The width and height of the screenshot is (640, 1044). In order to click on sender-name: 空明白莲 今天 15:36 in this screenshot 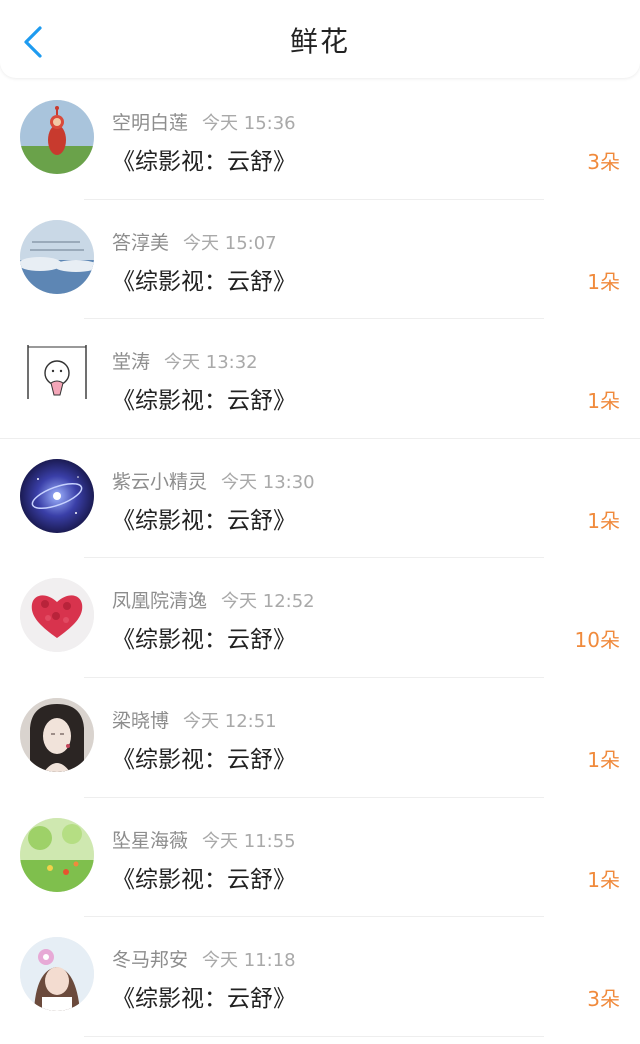, I will do `click(204, 123)`.